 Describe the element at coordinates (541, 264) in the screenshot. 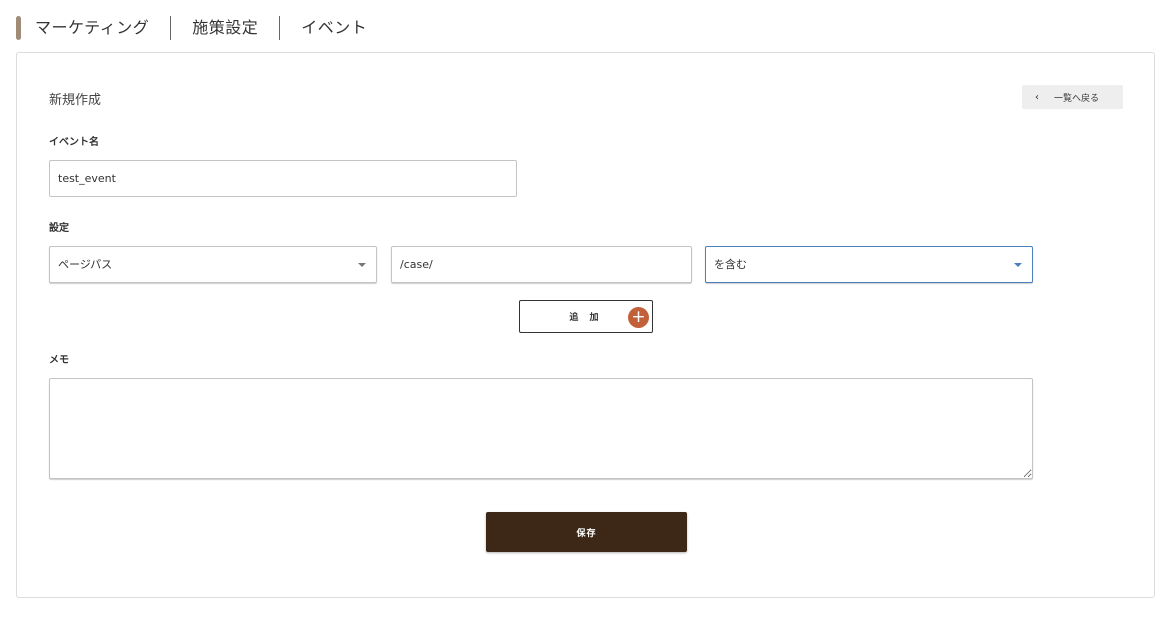

I see `path-input: /case/` at that location.